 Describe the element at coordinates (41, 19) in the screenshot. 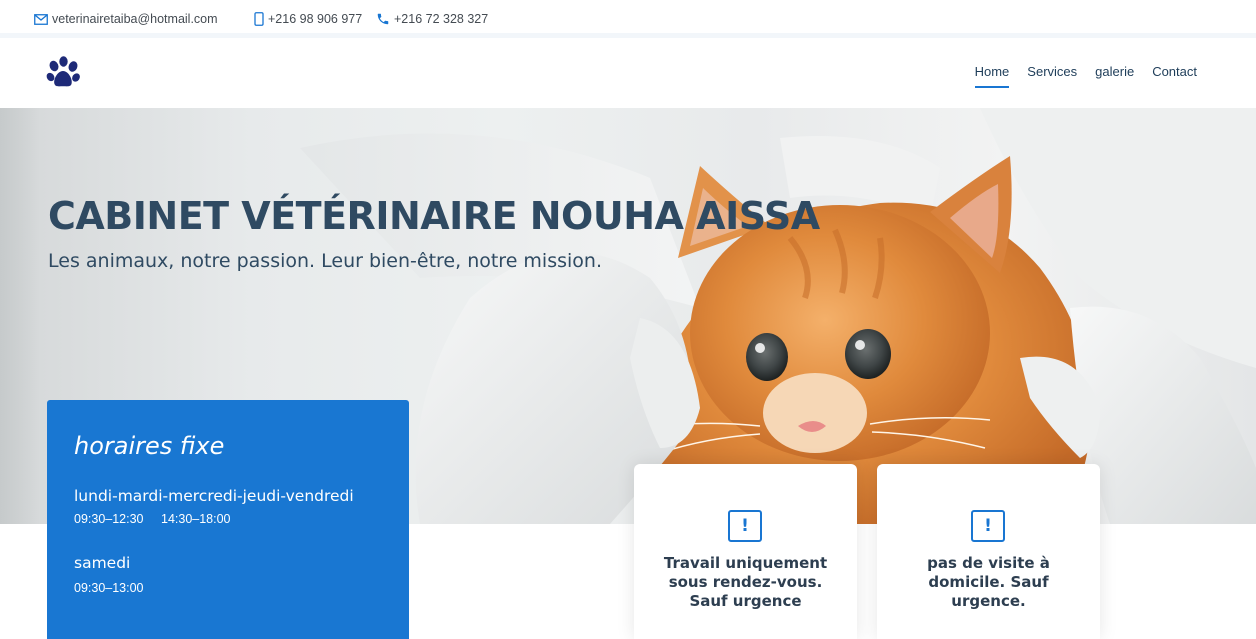

I see `envelope-icon` at that location.